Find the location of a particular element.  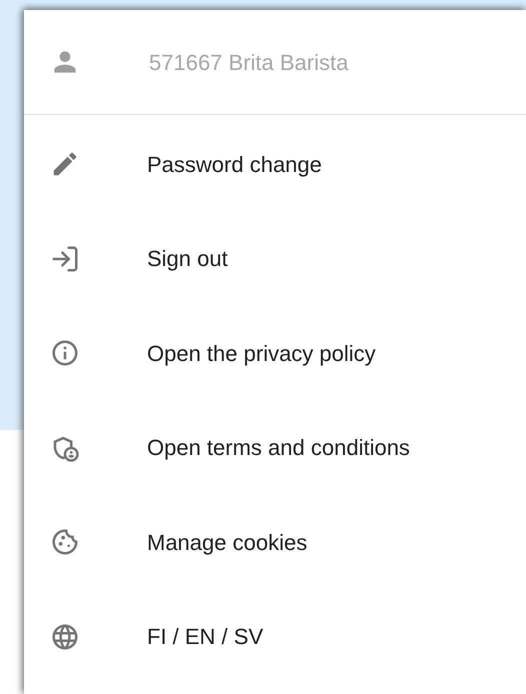

sign-out-icon is located at coordinates (65, 259).